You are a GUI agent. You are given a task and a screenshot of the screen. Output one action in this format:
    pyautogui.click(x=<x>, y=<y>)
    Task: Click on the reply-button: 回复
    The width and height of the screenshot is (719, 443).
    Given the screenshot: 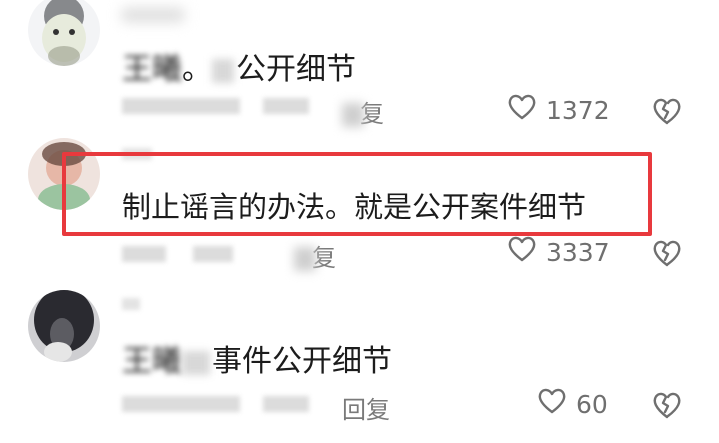 What is the action you would take?
    pyautogui.click(x=366, y=407)
    